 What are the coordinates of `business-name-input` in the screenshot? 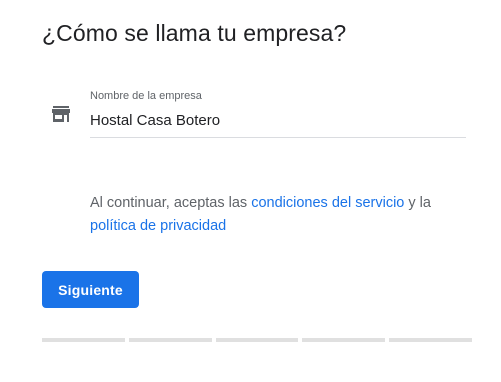 It's located at (278, 120).